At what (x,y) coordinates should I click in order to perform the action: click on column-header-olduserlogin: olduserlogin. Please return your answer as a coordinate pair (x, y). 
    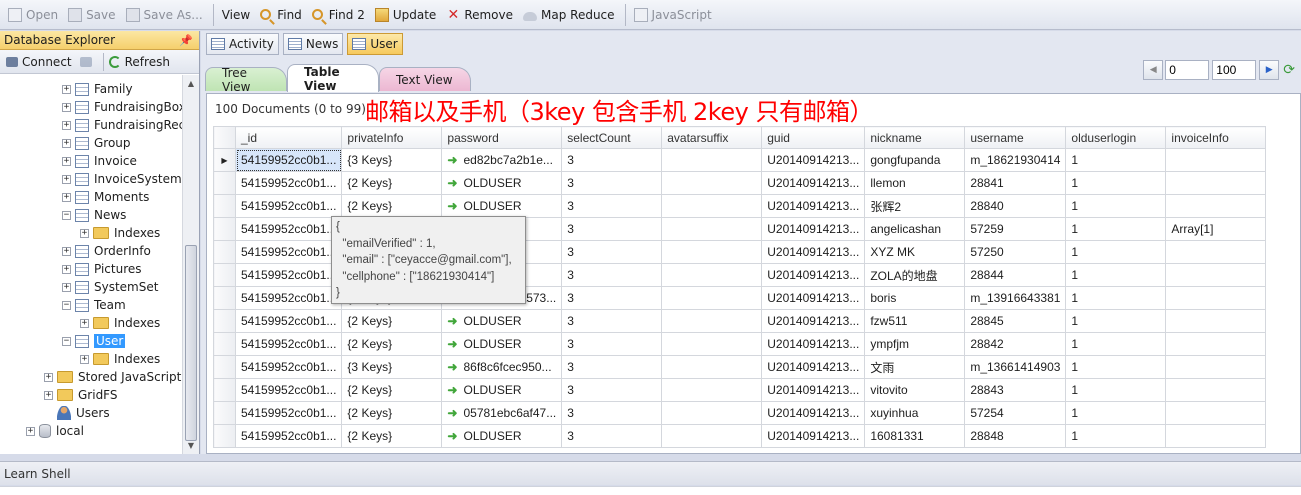
    Looking at the image, I should click on (1116, 137).